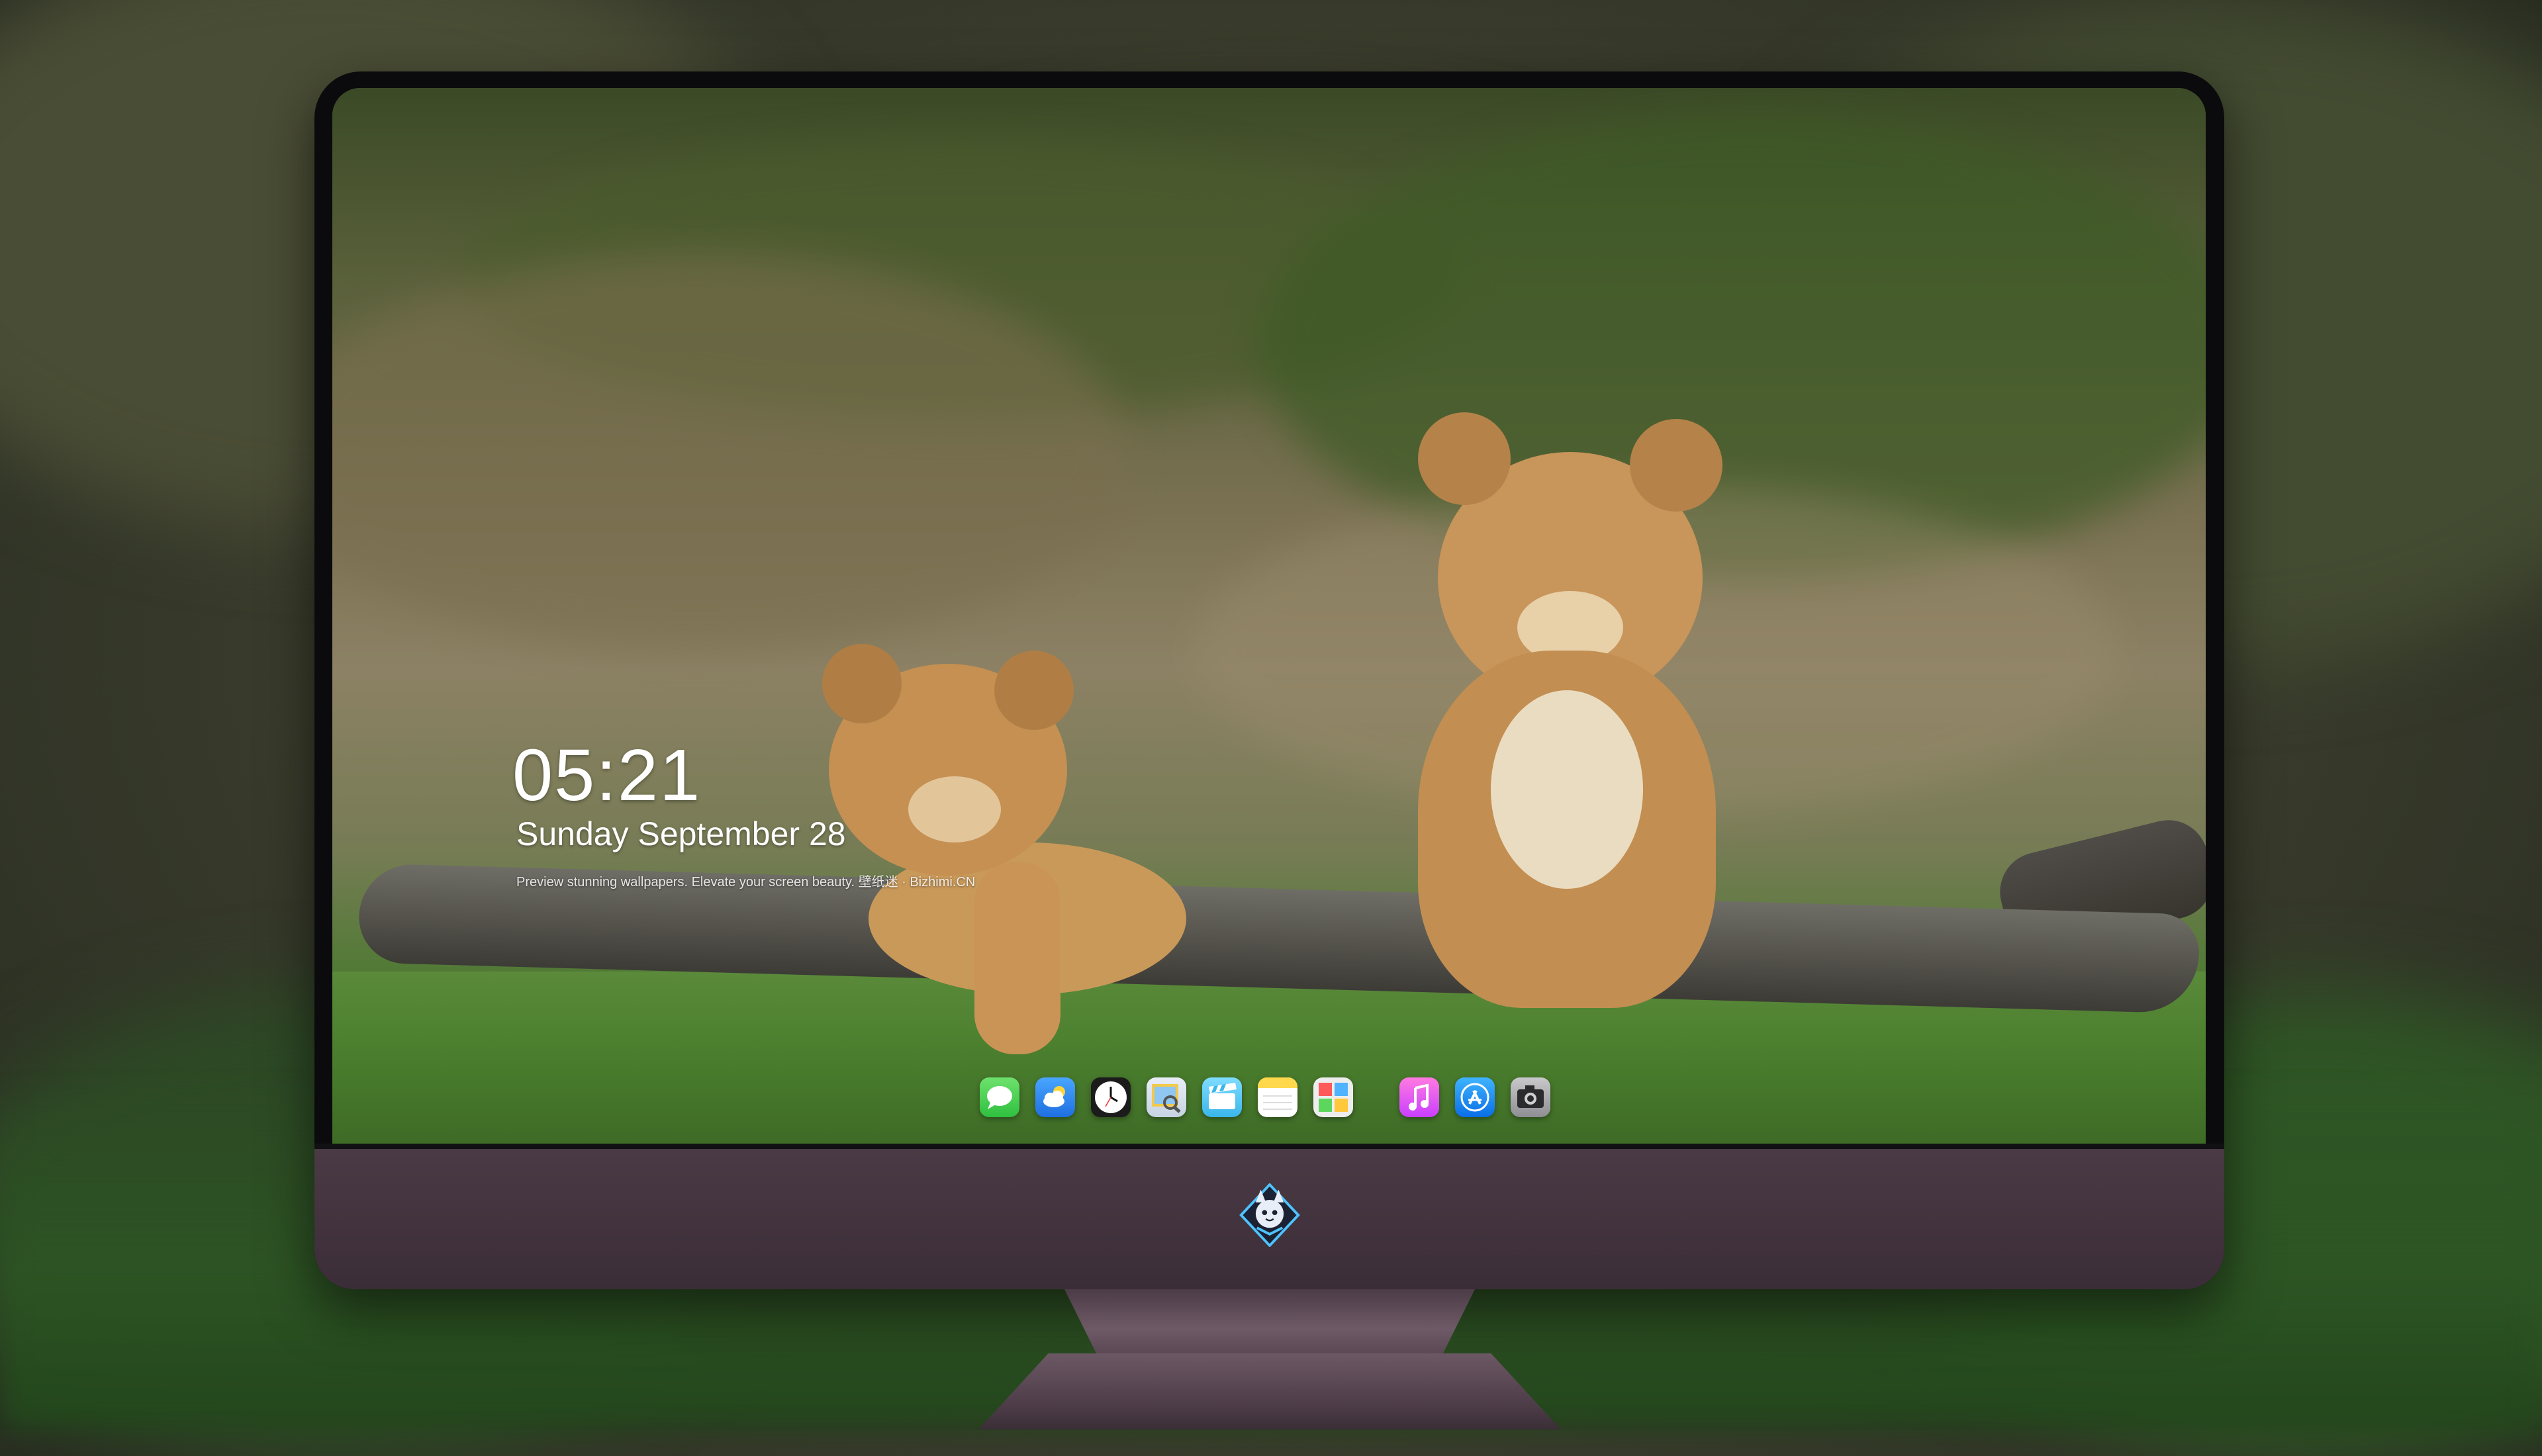  Describe the element at coordinates (1270, 1322) in the screenshot. I see `monitor-stand-neck` at that location.